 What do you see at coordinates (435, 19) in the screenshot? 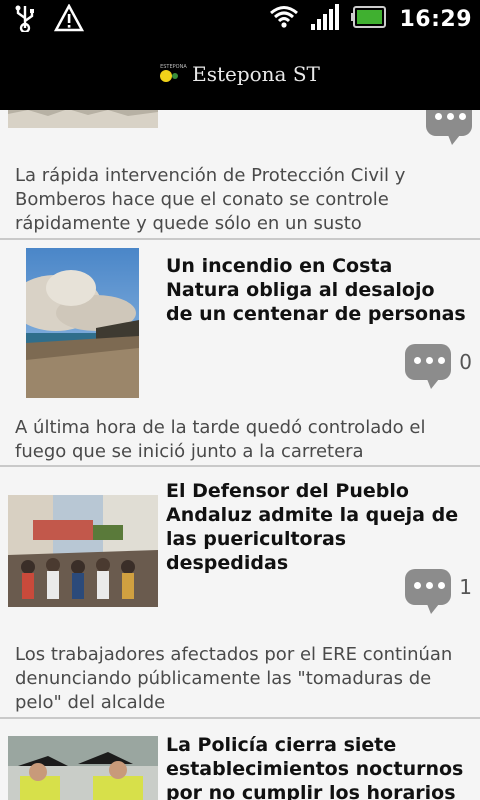
I see `clock: 16:29` at bounding box center [435, 19].